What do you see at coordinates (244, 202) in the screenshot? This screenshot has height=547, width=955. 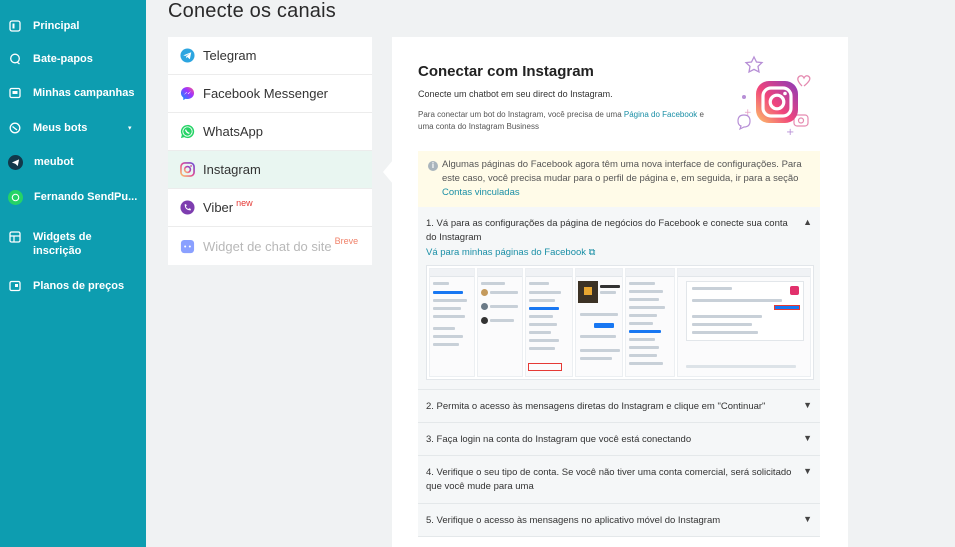 I see `new-badge: new` at bounding box center [244, 202].